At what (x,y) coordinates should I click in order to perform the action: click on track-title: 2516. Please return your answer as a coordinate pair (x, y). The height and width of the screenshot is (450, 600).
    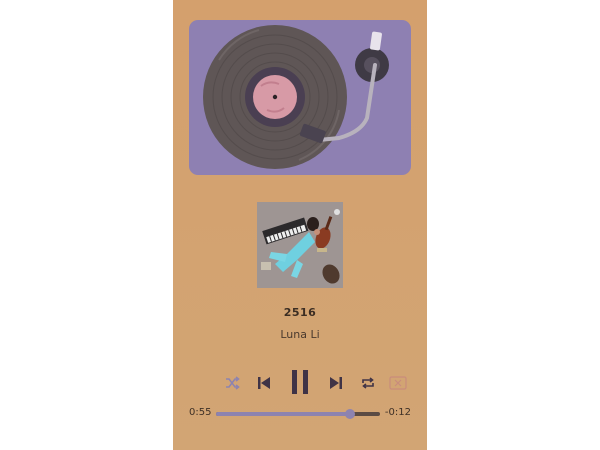
    Looking at the image, I should click on (300, 312).